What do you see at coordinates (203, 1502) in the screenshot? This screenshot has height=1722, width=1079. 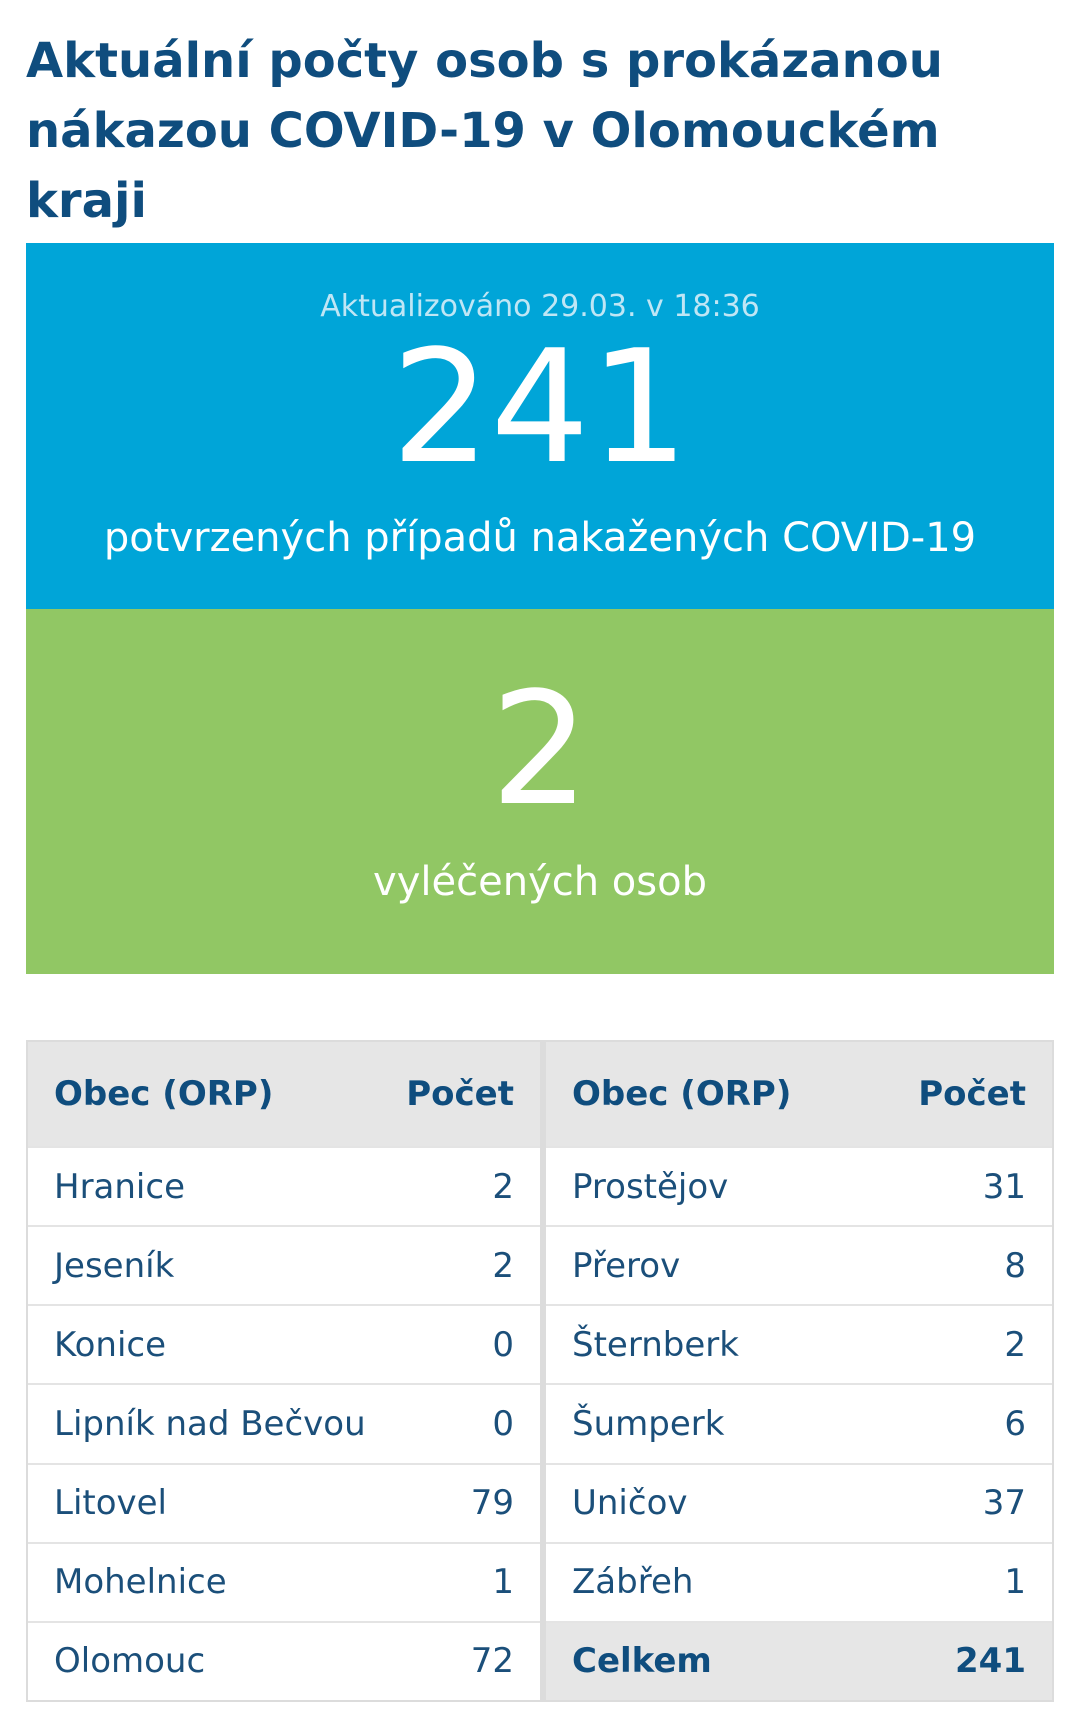 I see `cell-name: Litovel` at bounding box center [203, 1502].